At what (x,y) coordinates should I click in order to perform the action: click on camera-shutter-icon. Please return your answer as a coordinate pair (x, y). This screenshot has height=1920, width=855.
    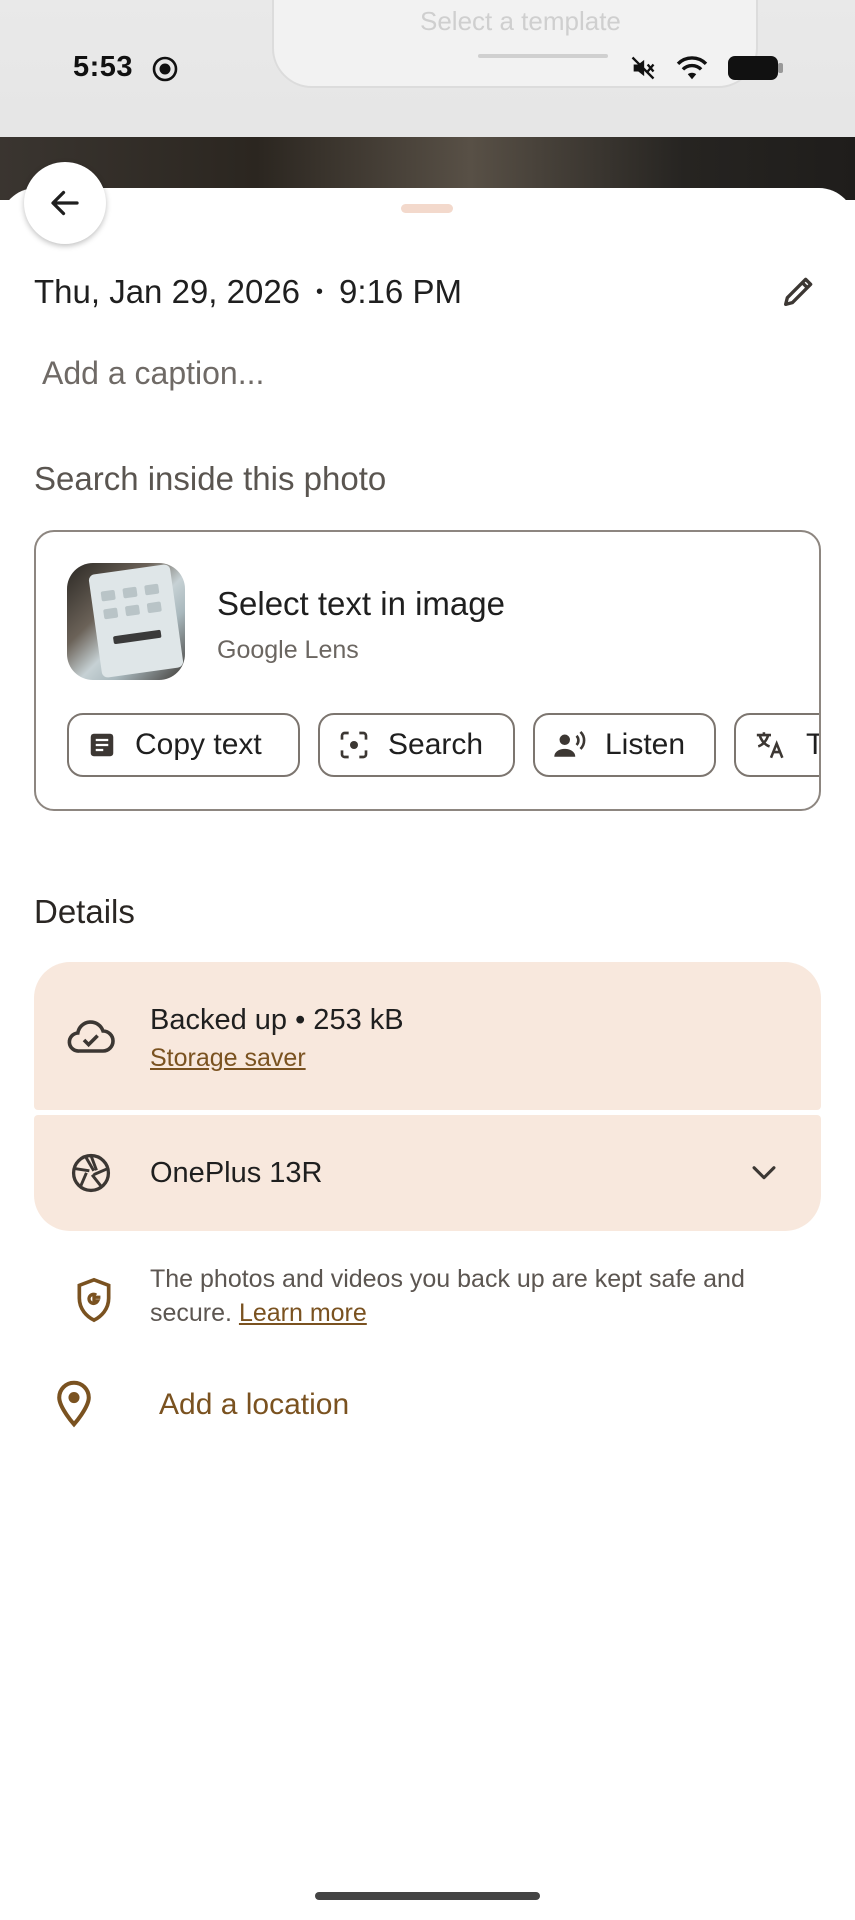
    Looking at the image, I should click on (91, 1173).